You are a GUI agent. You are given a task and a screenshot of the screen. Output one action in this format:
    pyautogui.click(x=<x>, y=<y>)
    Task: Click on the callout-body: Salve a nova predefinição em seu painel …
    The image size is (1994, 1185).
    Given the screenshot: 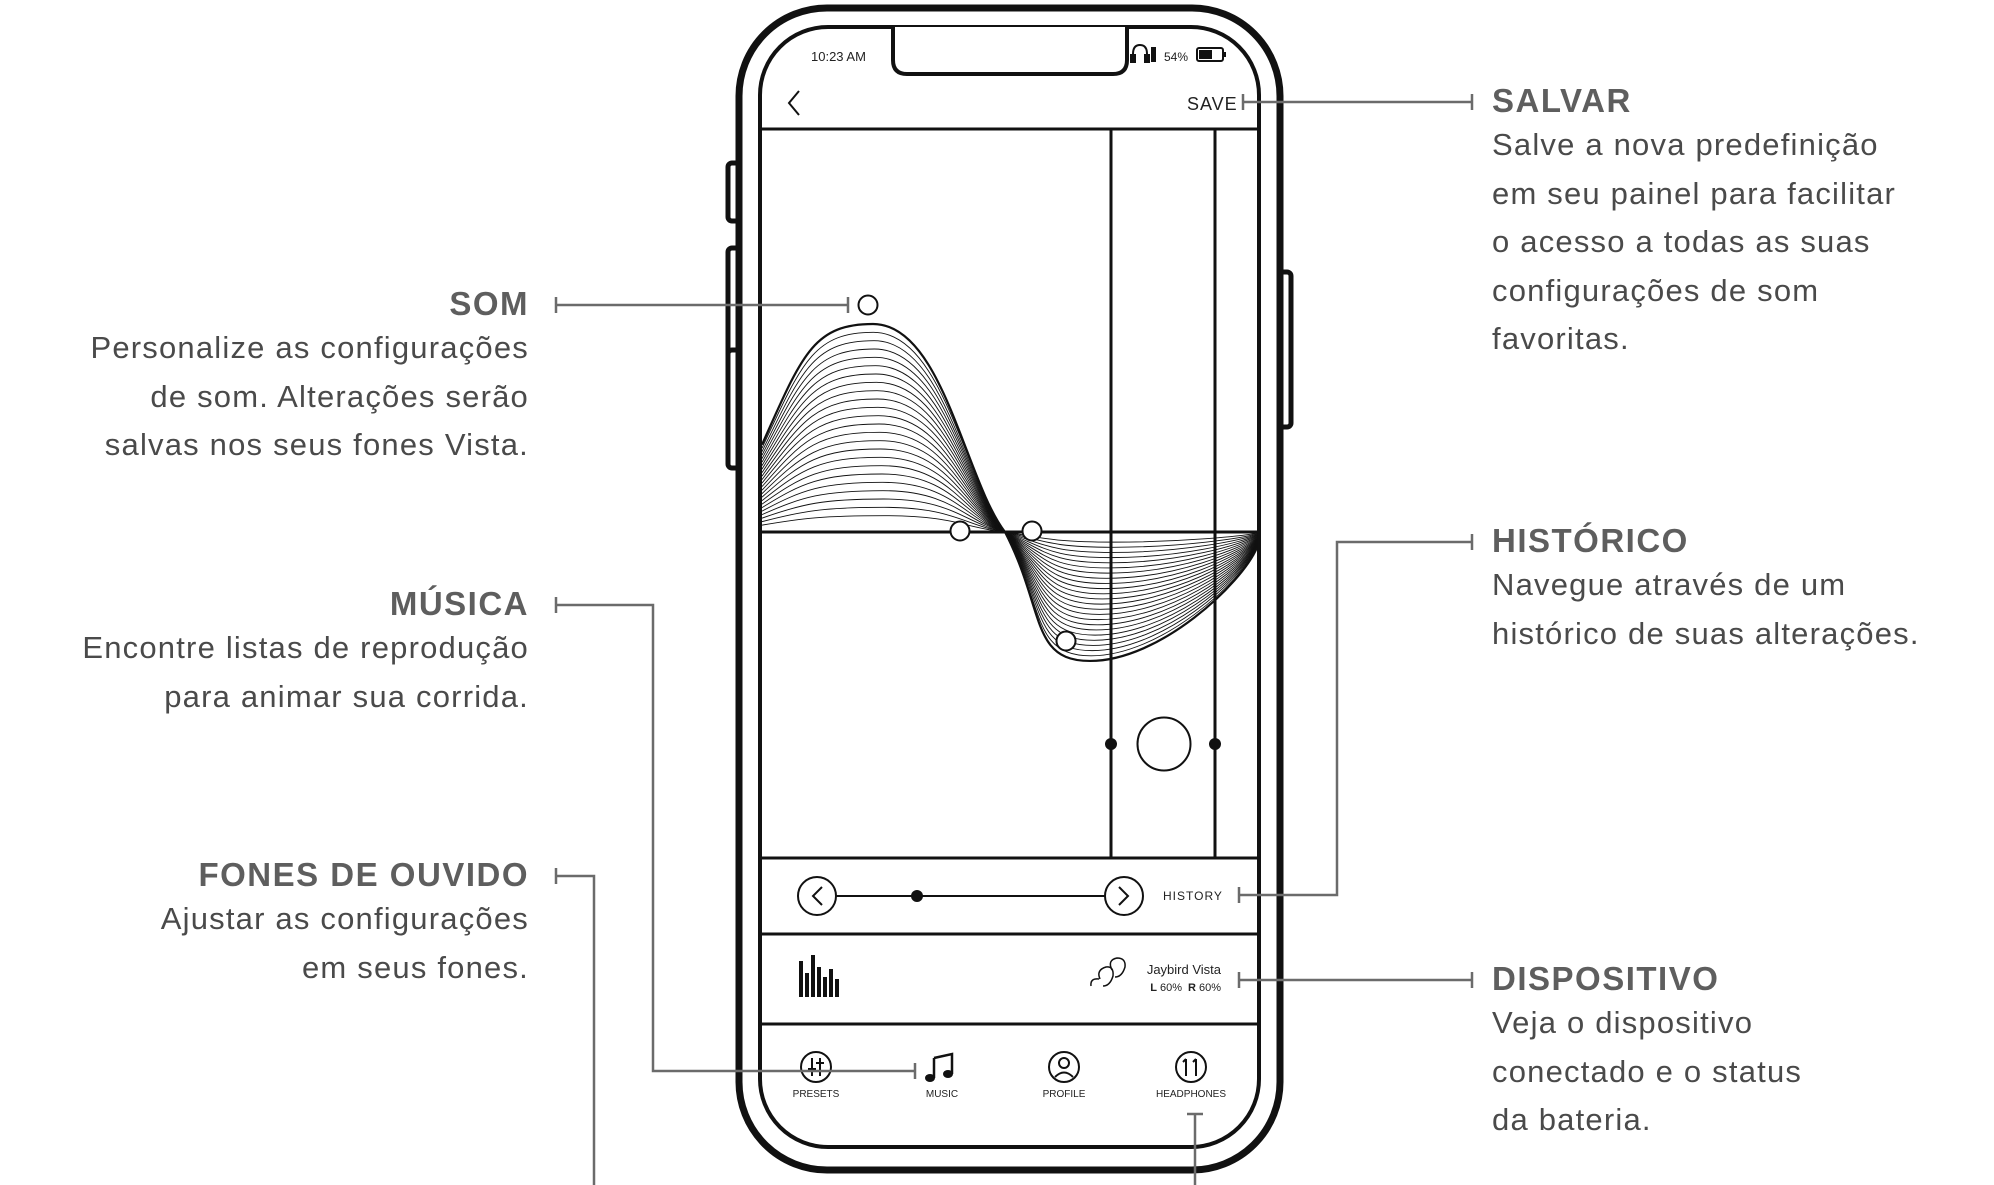 What is the action you would take?
    pyautogui.click(x=1694, y=241)
    